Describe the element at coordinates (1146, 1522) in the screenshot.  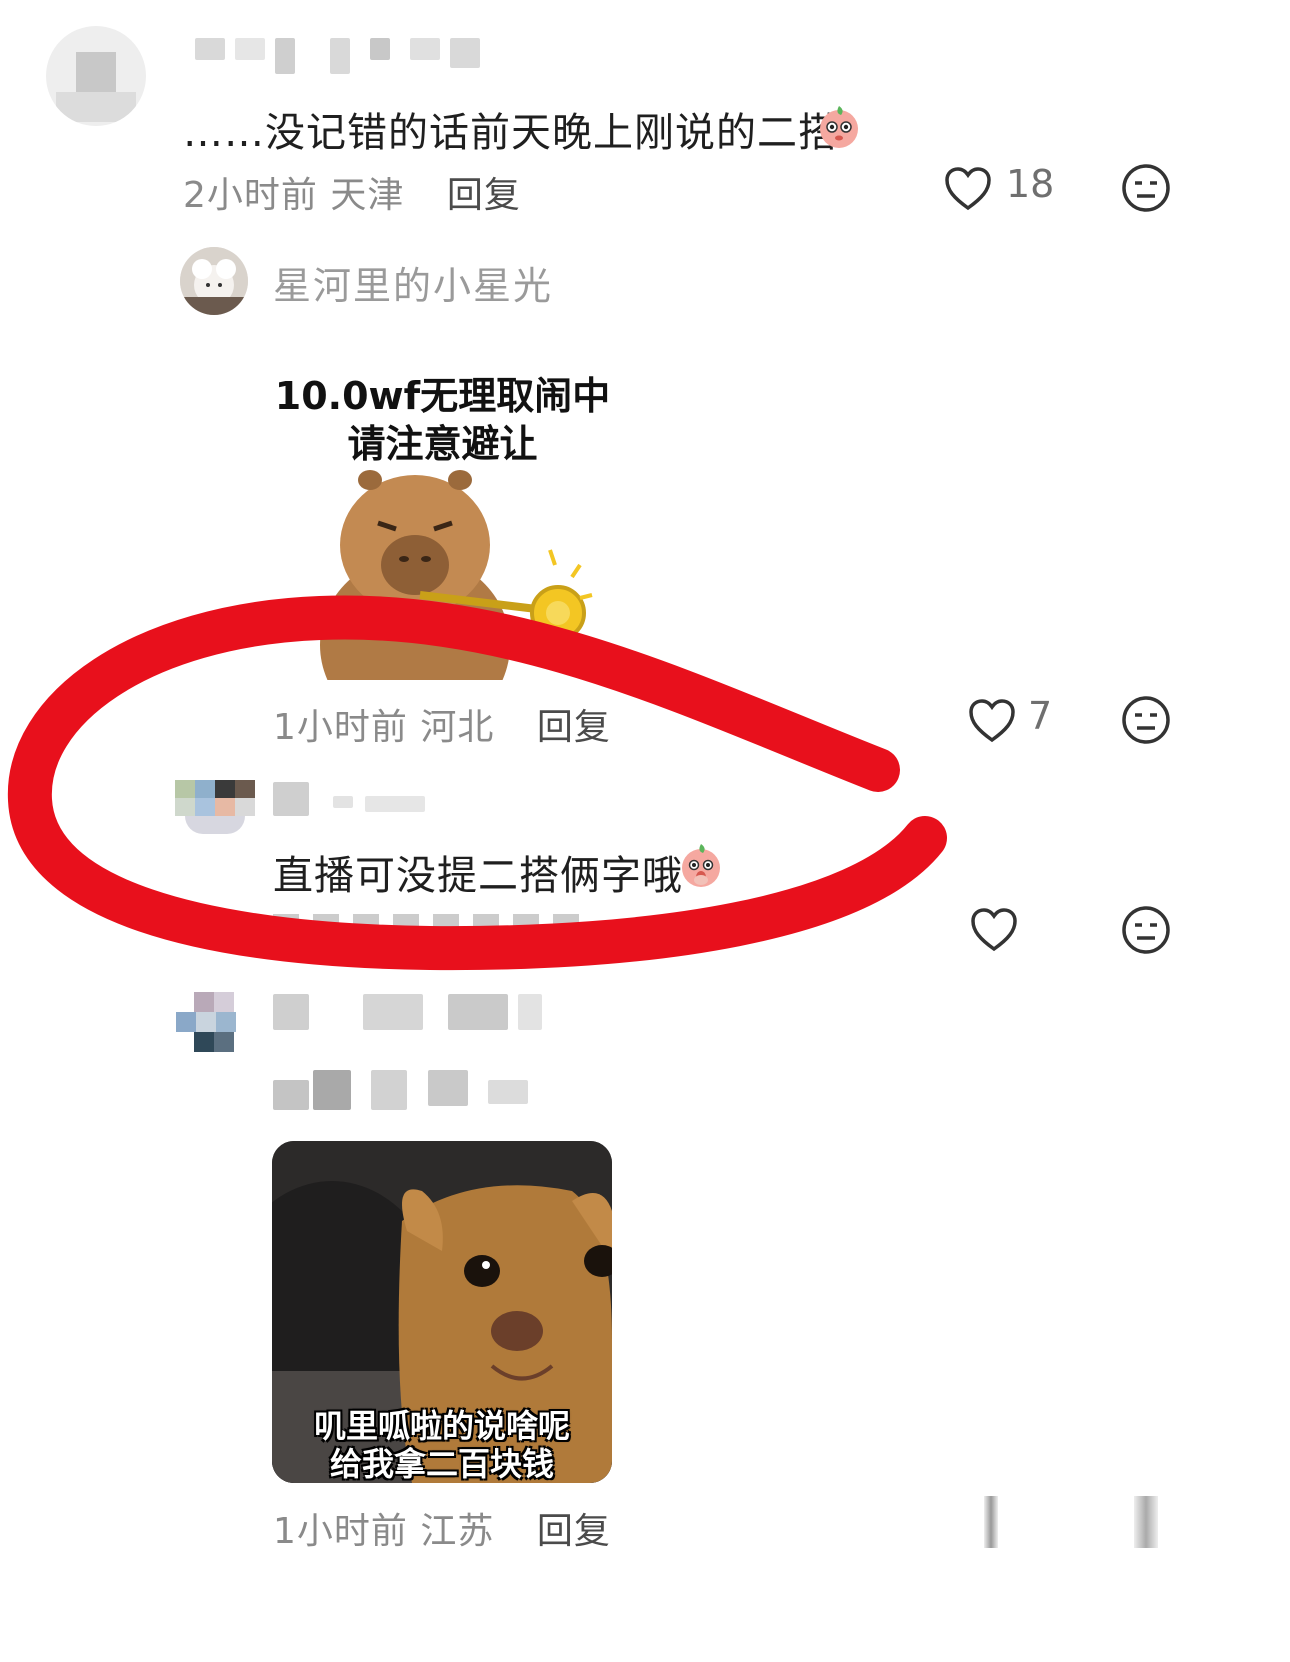
I see `dislike-button-partial` at that location.